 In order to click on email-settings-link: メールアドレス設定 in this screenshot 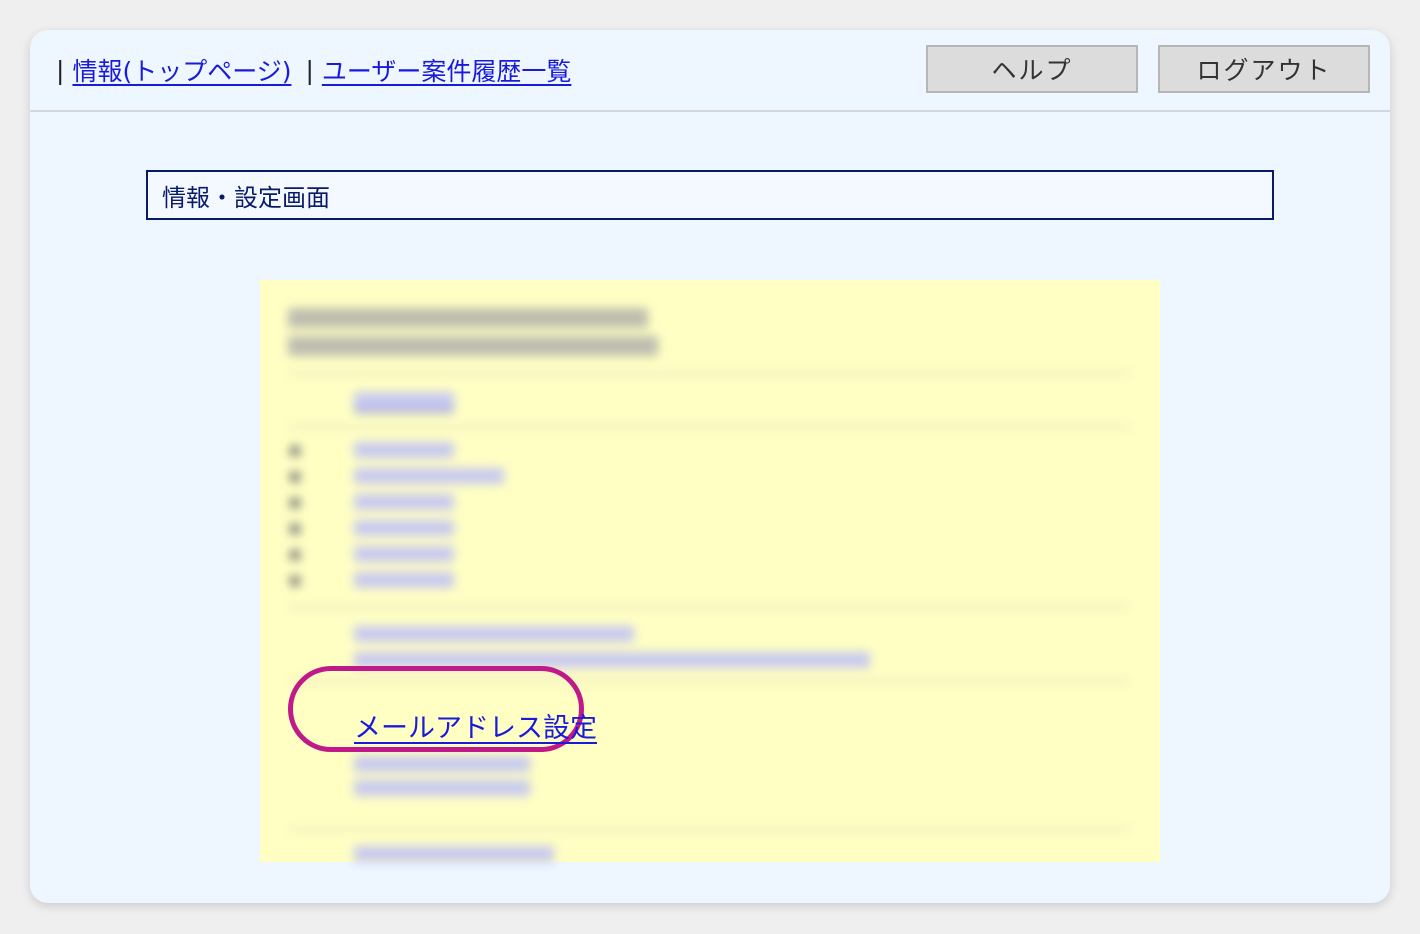, I will do `click(475, 725)`.